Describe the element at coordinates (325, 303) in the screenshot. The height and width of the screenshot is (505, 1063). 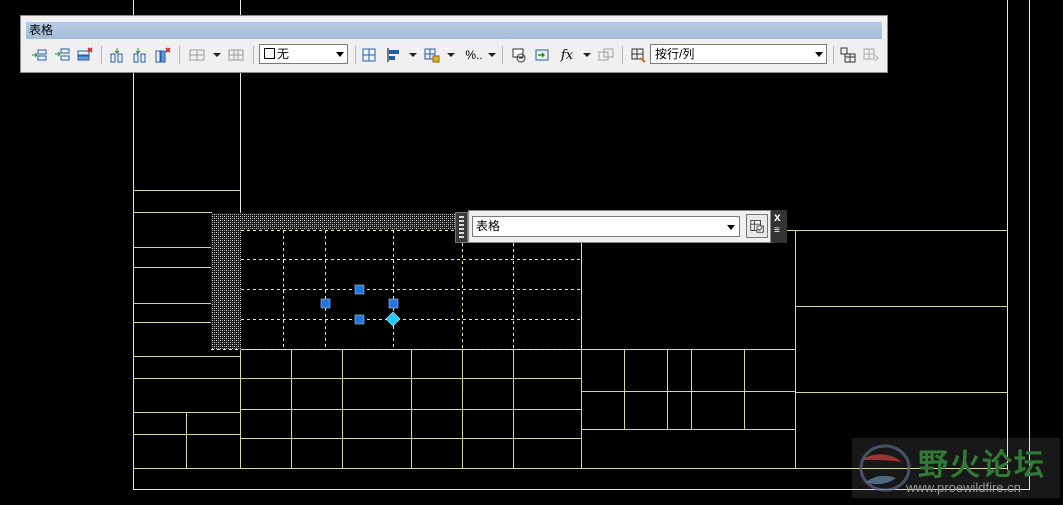
I see `grip-left` at that location.